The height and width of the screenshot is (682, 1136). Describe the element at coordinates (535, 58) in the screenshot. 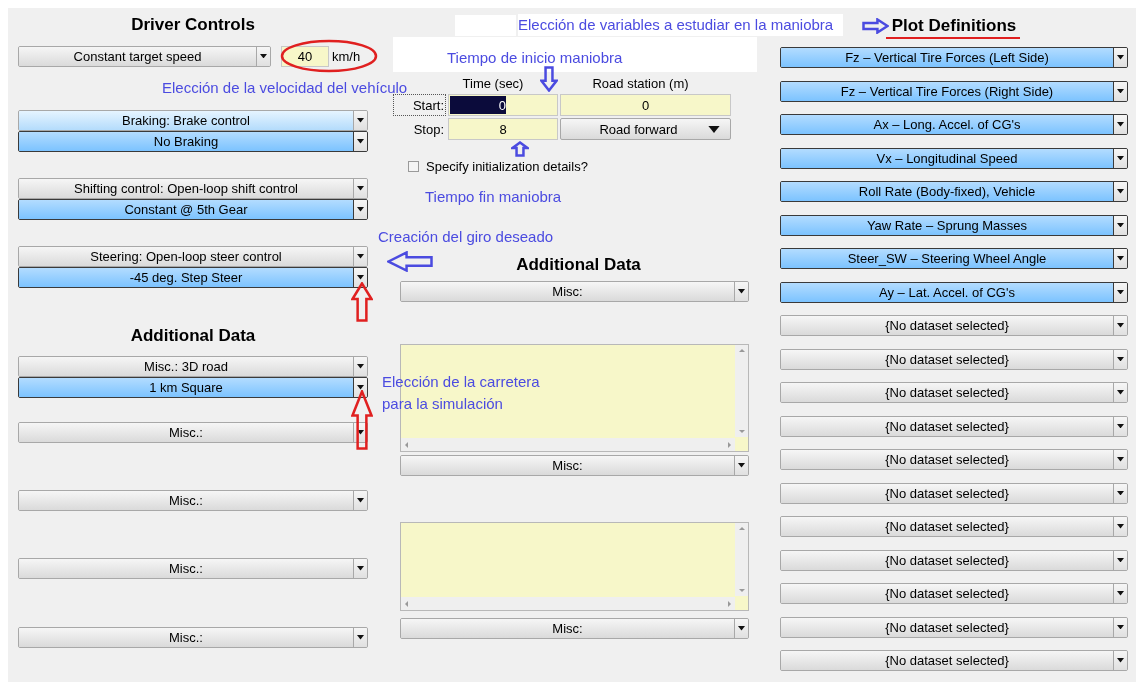

I see `annotation-text: Tiempo de inicio maniobra` at that location.